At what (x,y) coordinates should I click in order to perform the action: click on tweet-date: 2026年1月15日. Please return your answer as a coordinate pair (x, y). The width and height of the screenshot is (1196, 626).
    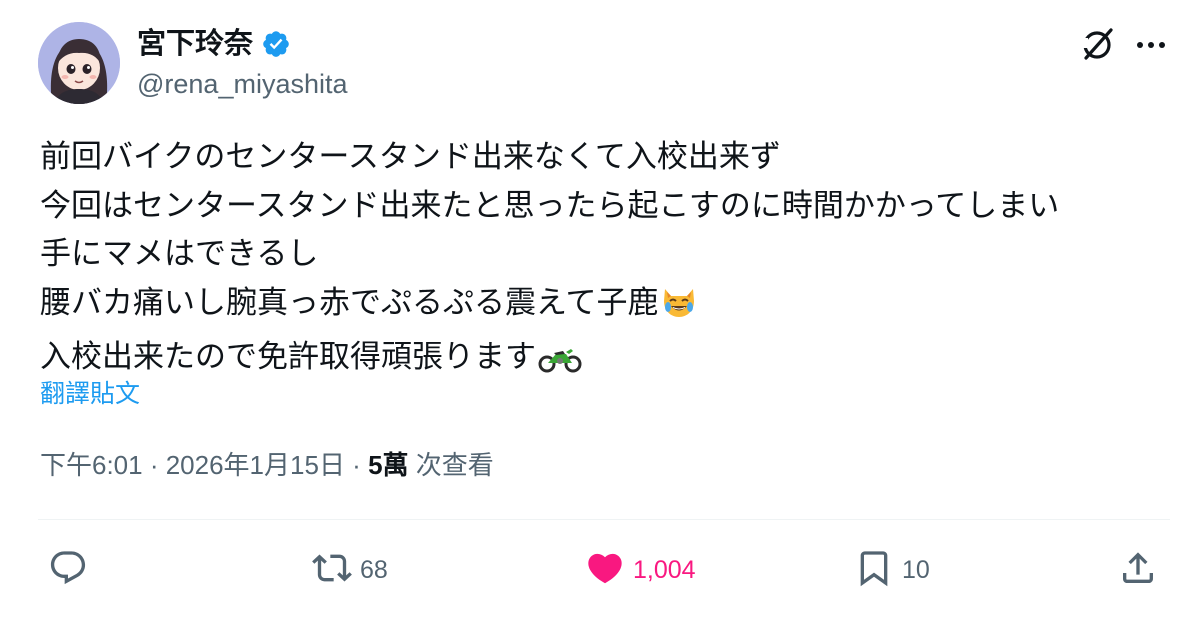
    Looking at the image, I should click on (255, 465).